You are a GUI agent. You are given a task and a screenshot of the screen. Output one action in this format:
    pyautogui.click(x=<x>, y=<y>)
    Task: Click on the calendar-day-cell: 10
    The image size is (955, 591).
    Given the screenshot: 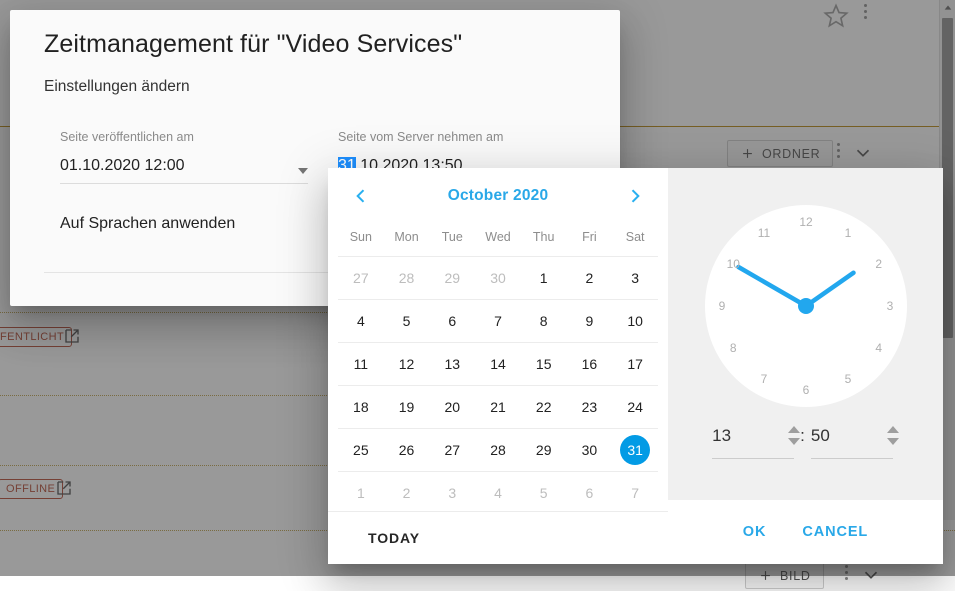 What is the action you would take?
    pyautogui.click(x=635, y=321)
    